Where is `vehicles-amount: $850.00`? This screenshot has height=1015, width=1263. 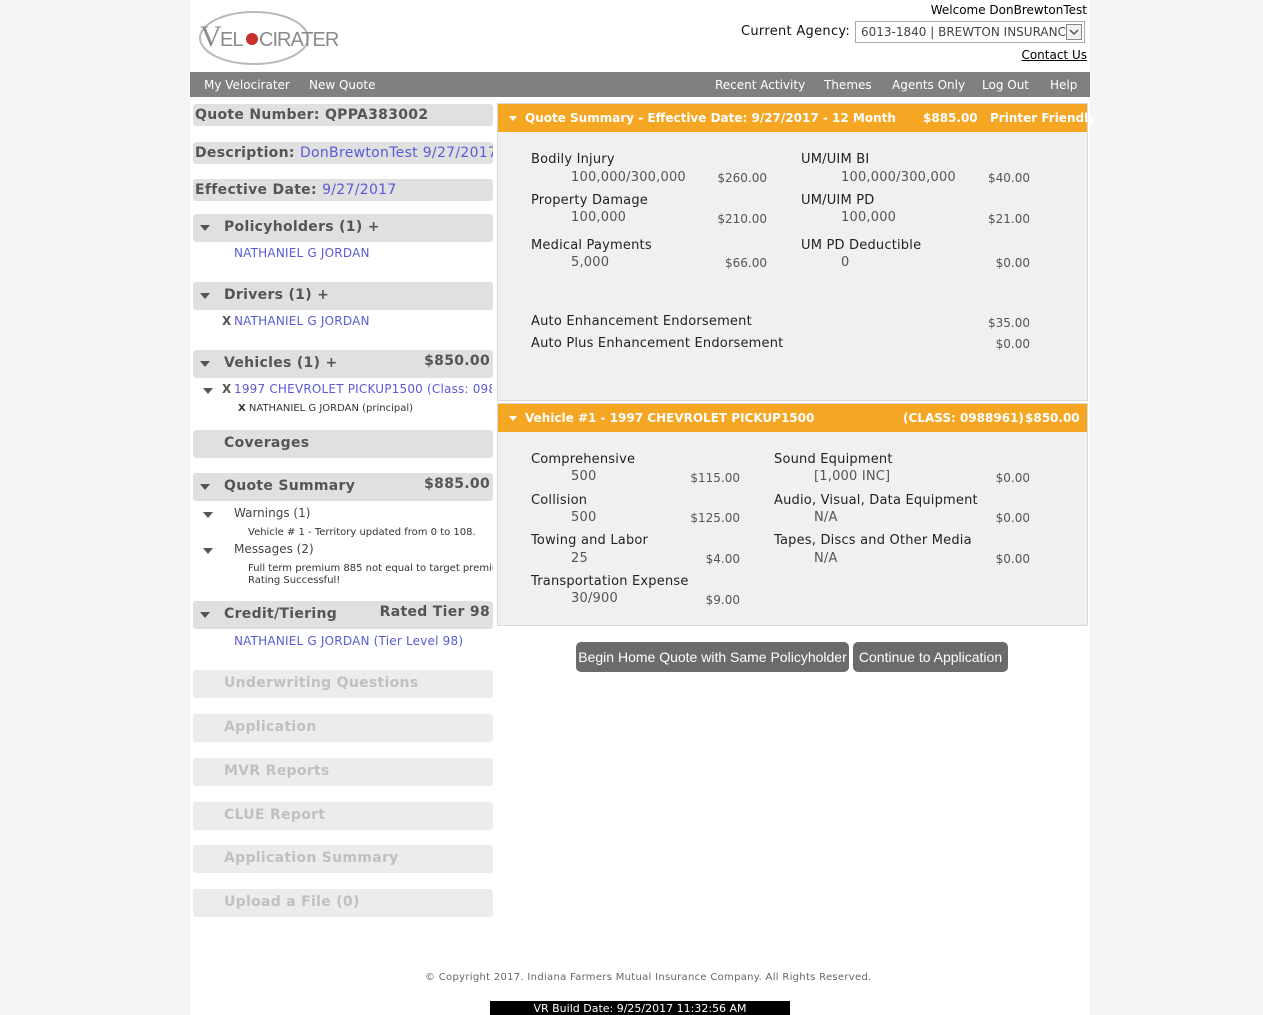 vehicles-amount: $850.00 is located at coordinates (457, 361).